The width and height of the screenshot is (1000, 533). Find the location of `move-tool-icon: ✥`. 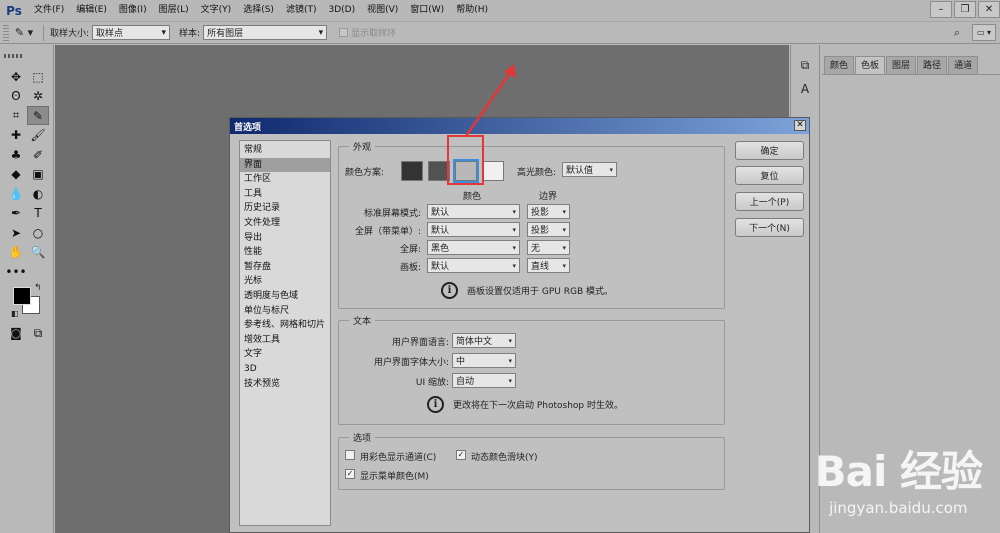

move-tool-icon: ✥ is located at coordinates (16, 76).